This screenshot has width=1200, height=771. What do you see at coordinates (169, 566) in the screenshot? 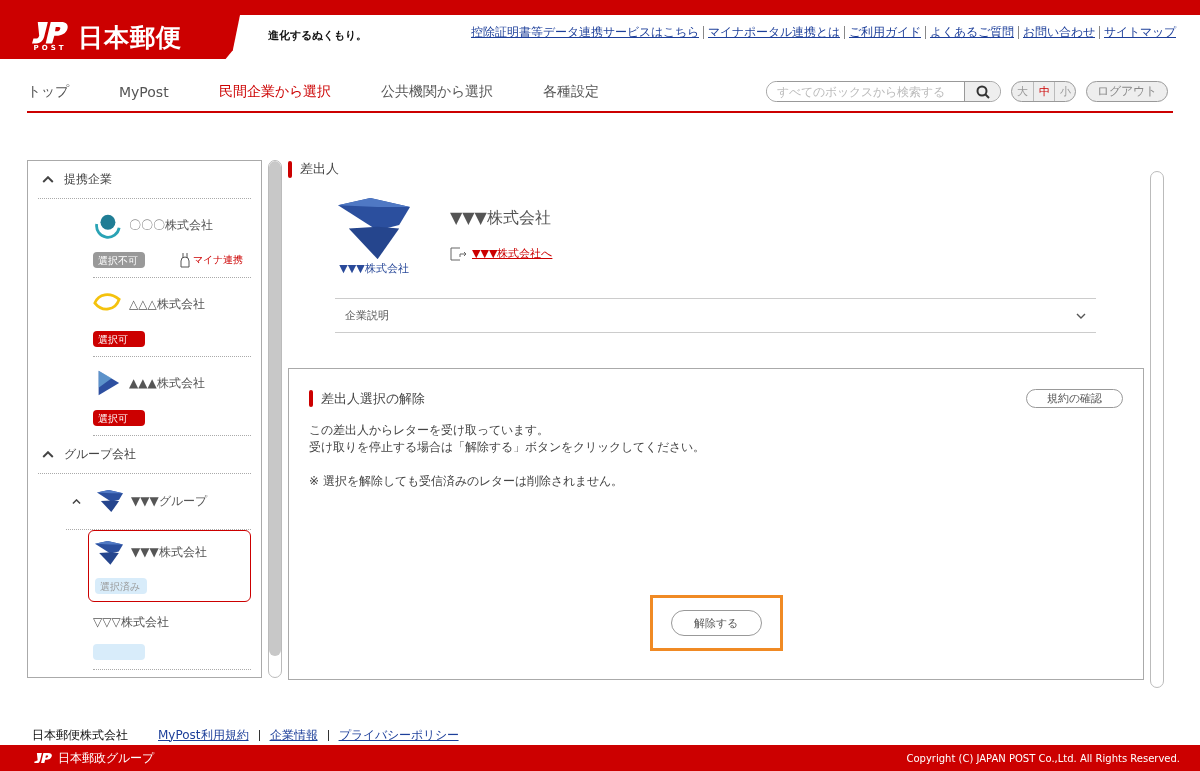
I see `selected-company-card: ▼▼▼株式会社 選択済み` at bounding box center [169, 566].